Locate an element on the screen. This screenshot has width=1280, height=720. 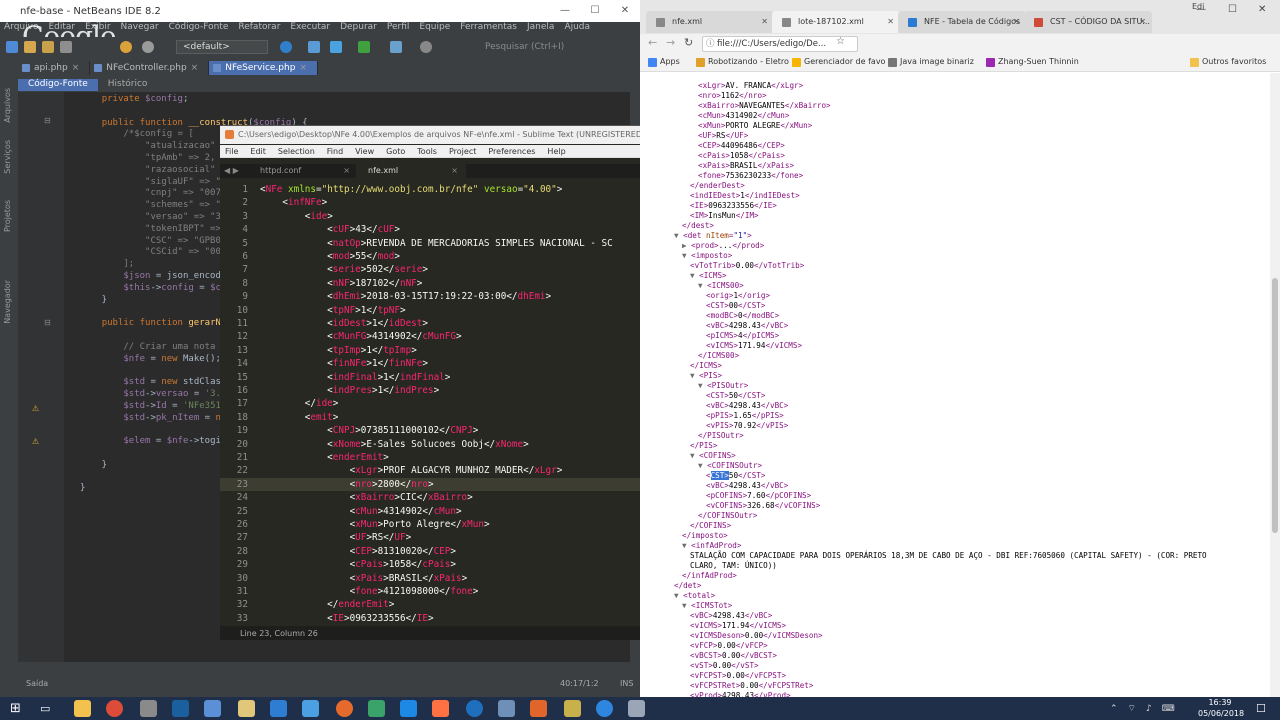
menu-item: Tools is located at coordinates (427, 151).